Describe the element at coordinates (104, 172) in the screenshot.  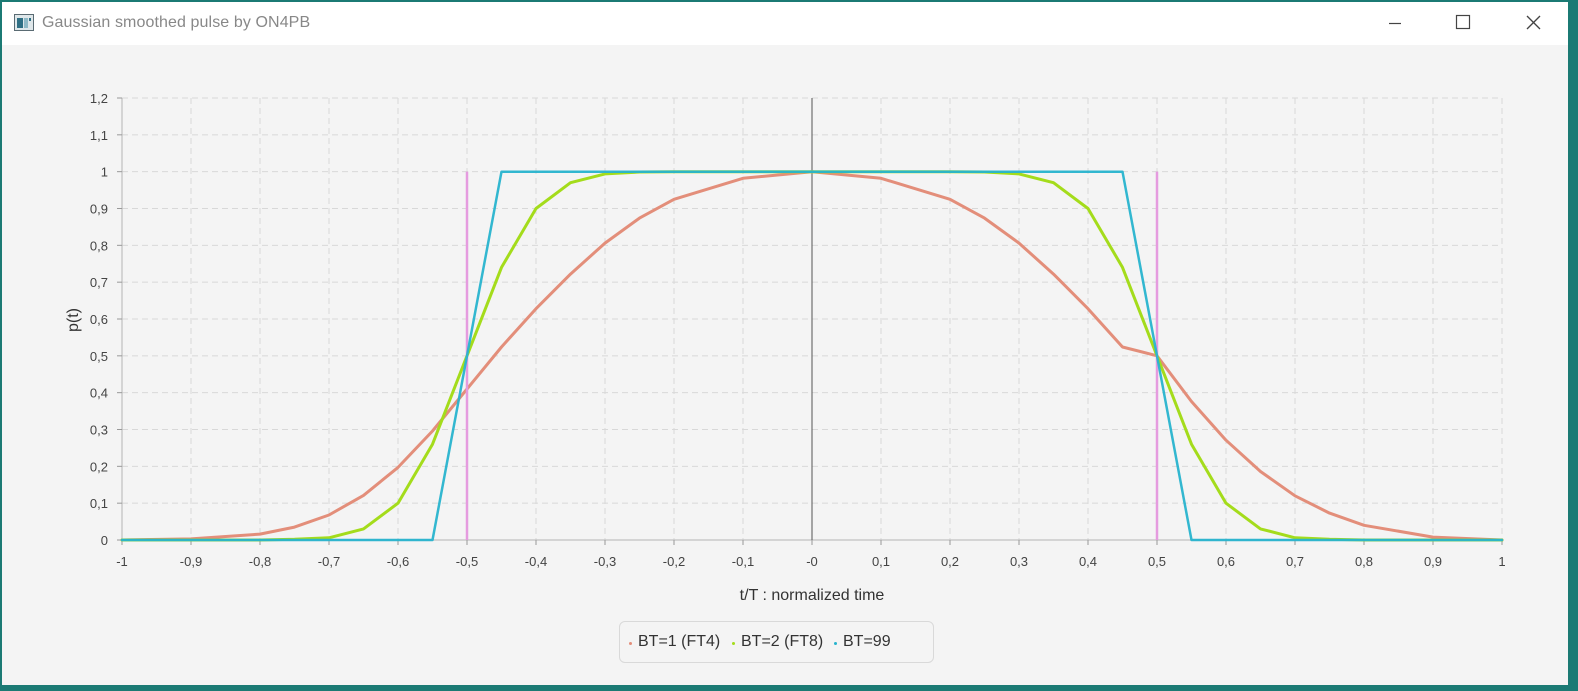
I see `y-tick-label: 1` at that location.